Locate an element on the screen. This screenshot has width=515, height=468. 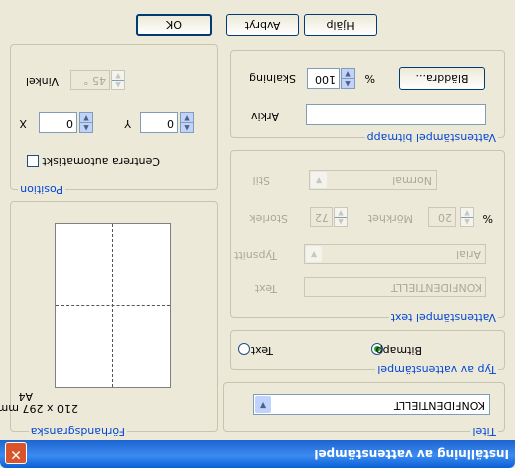
size-label: Storlek is located at coordinates (268, 218).